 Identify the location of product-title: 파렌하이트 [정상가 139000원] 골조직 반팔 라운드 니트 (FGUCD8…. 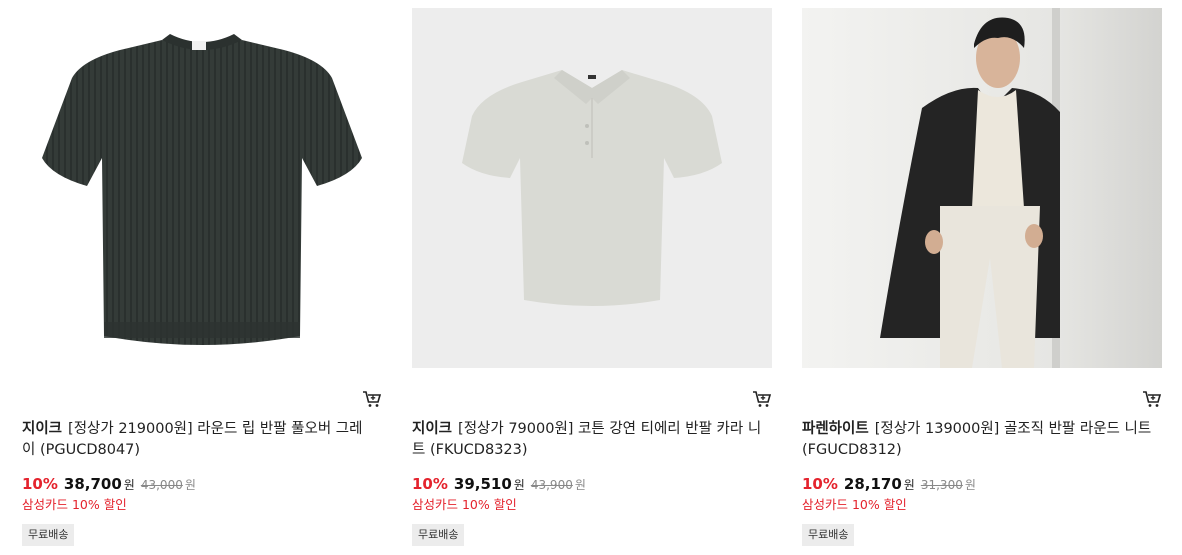
(982, 440).